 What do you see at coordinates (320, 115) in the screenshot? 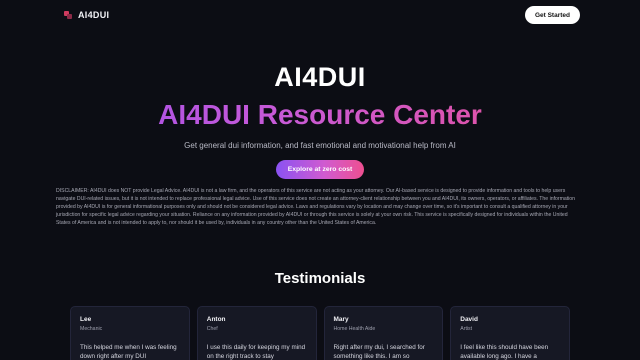
I see `hero-subtitle: AI4DUI Resource Center` at bounding box center [320, 115].